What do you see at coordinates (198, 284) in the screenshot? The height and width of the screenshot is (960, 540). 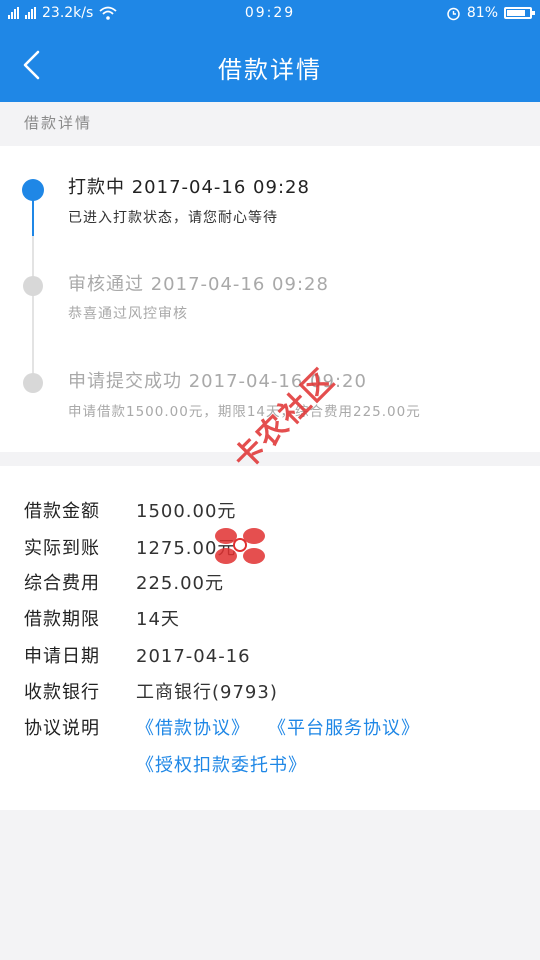 I see `timeline-step-title: 审核通过 2017-04-16 09:28` at bounding box center [198, 284].